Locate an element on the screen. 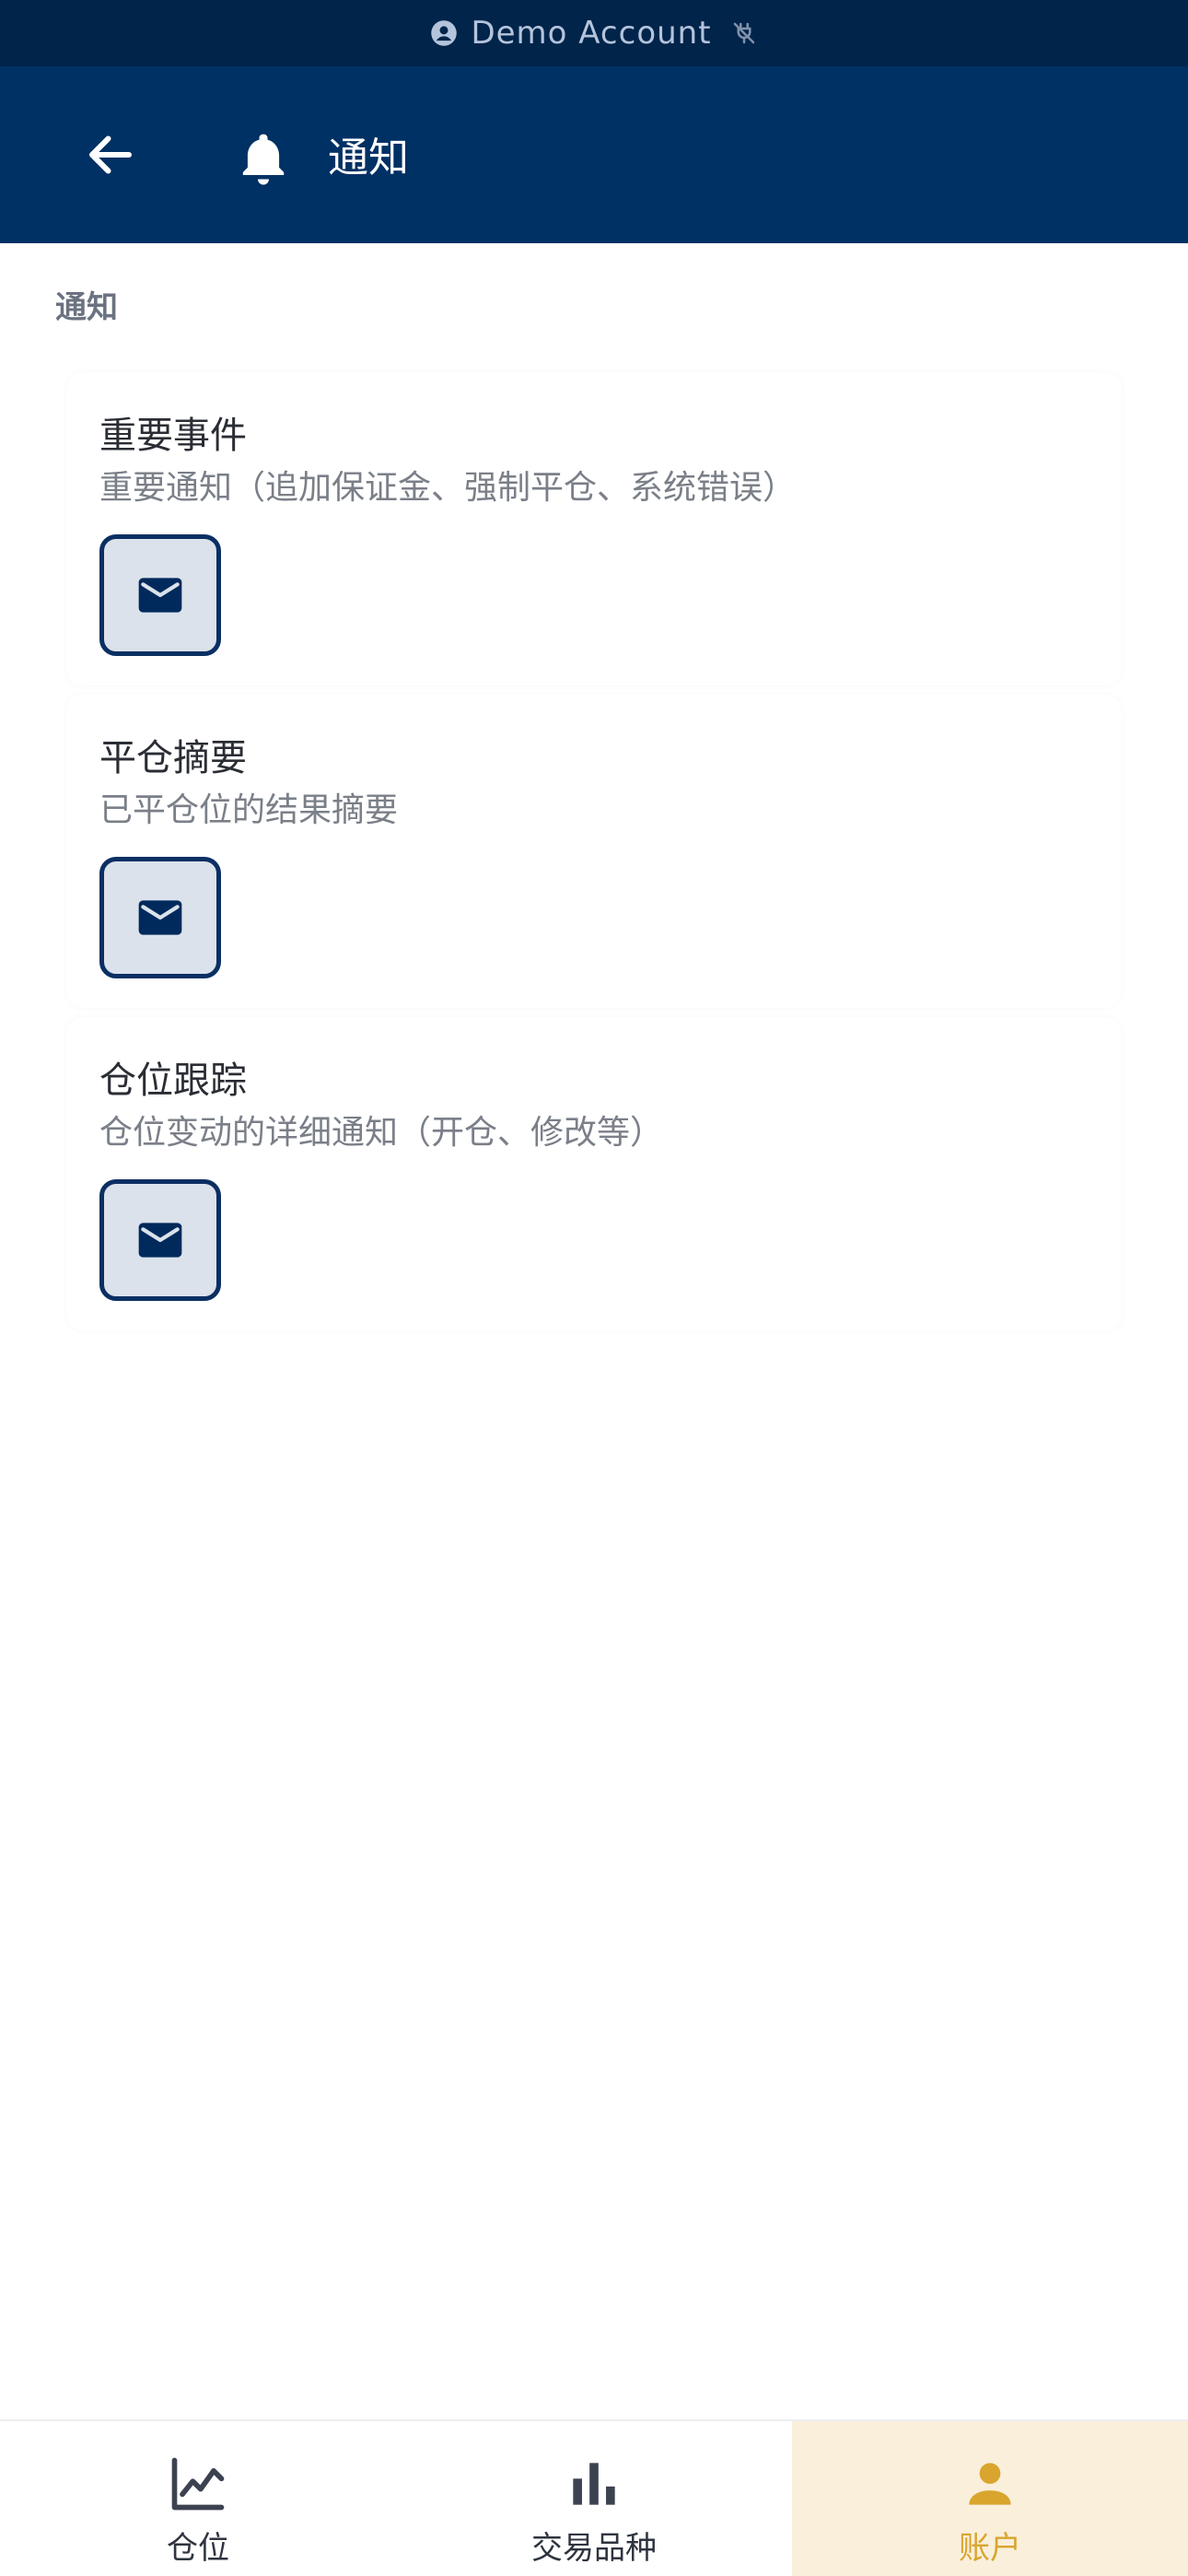 The height and width of the screenshot is (2576, 1188). connection-off-icon is located at coordinates (743, 33).